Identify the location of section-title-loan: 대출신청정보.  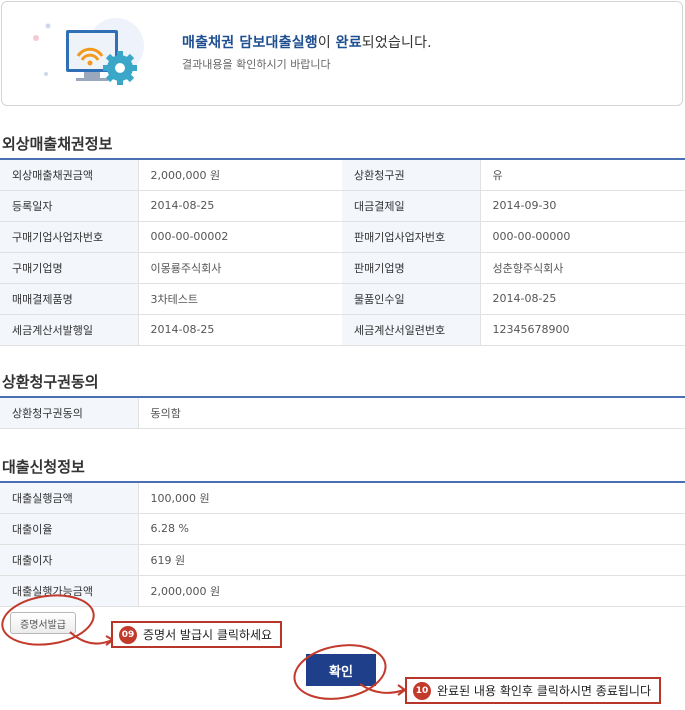
(43, 467).